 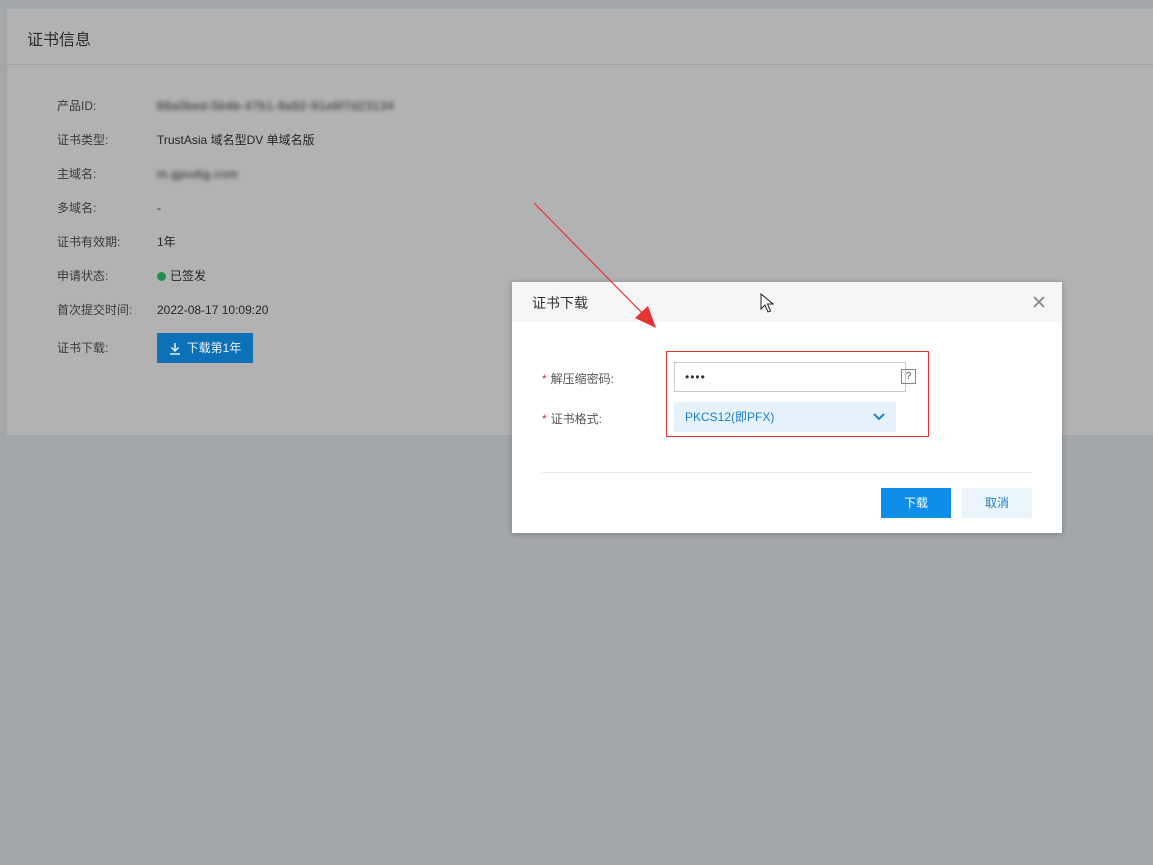 I want to click on status-value: 已签发, so click(x=181, y=276).